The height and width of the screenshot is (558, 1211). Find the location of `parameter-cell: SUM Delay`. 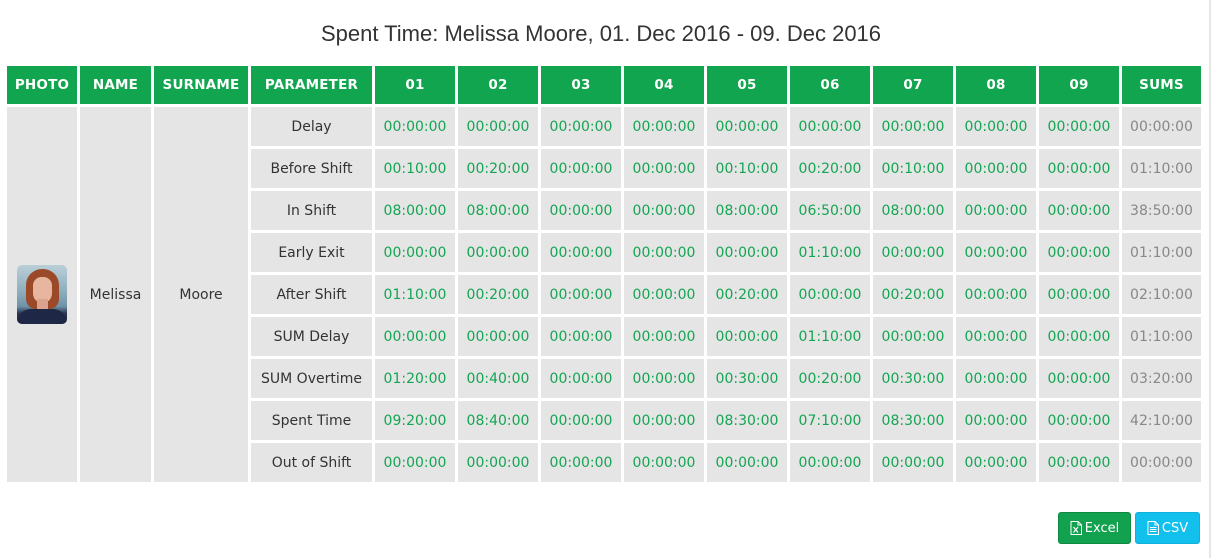

parameter-cell: SUM Delay is located at coordinates (311, 336).